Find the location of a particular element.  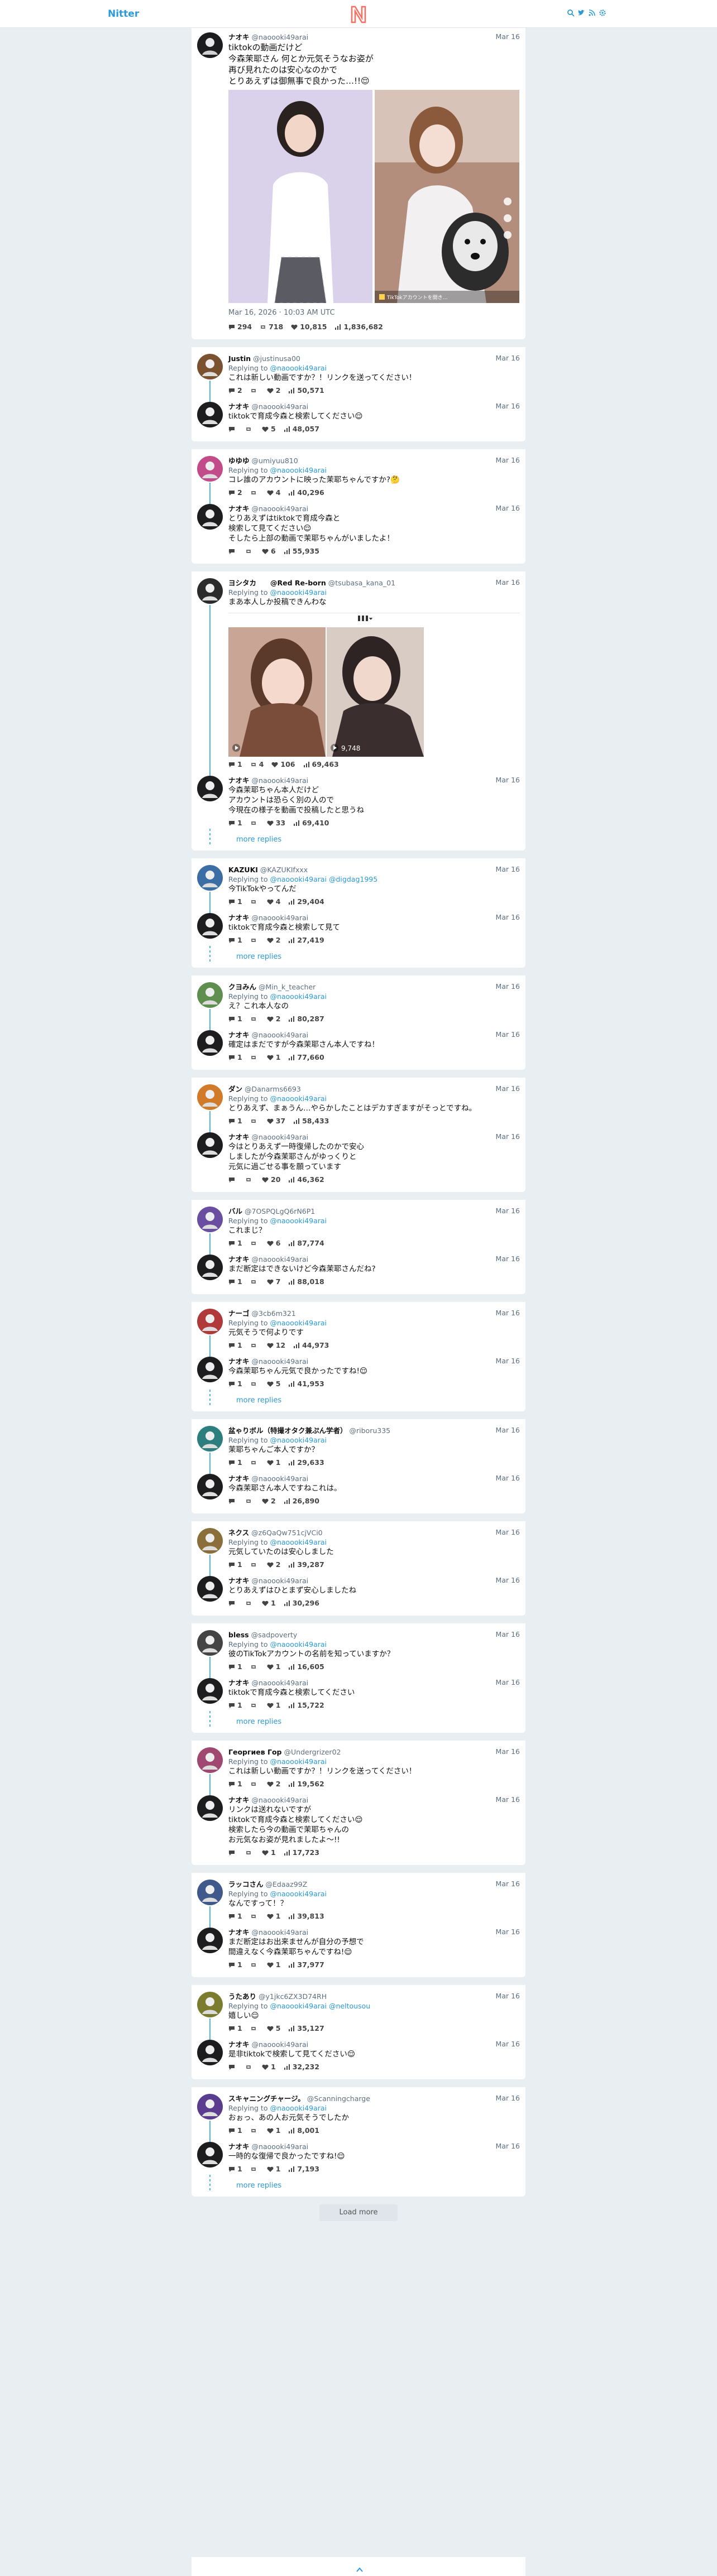

username: @umiyuu810 is located at coordinates (275, 460).